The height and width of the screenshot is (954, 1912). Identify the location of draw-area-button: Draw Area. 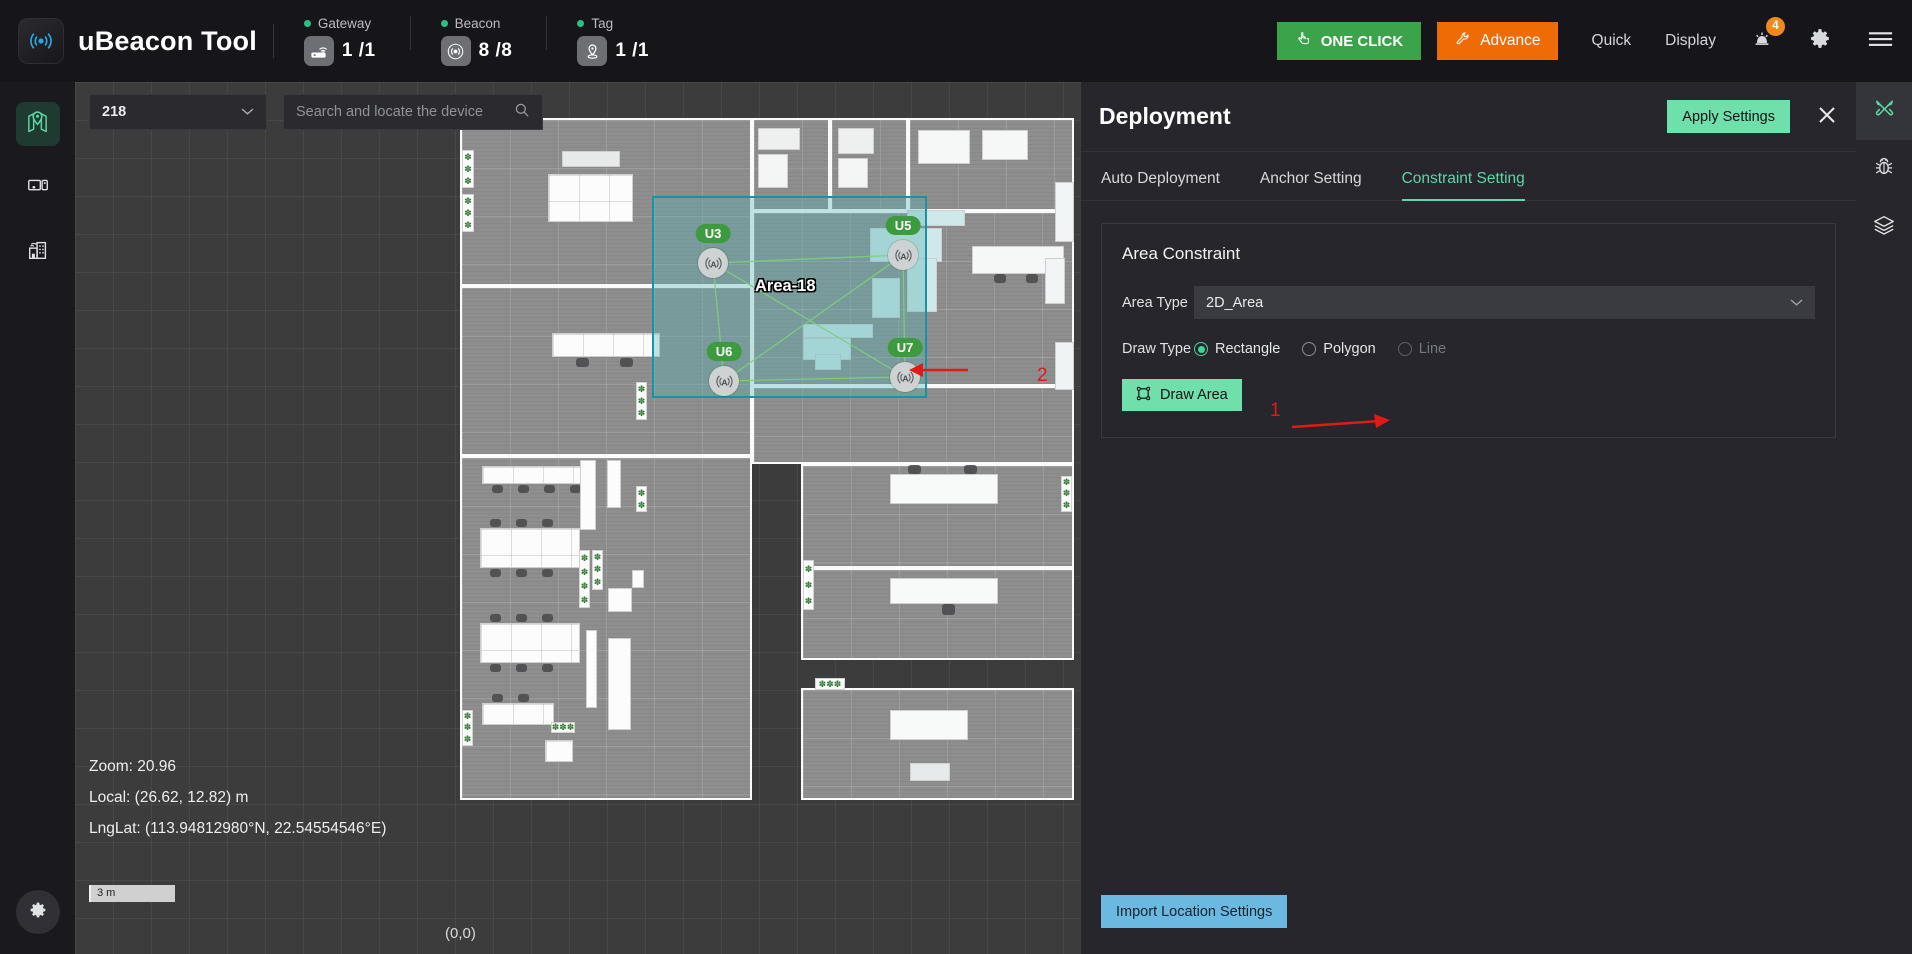
(1182, 395).